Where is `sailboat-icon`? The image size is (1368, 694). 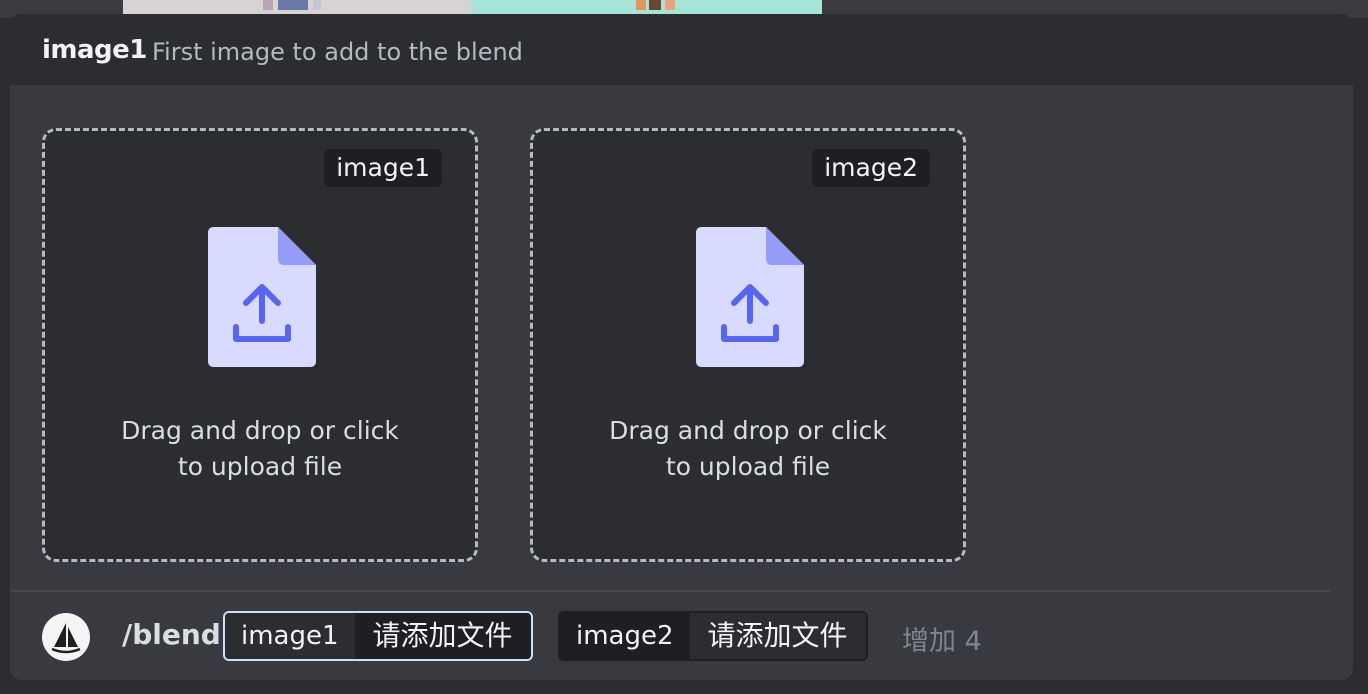
sailboat-icon is located at coordinates (66, 638).